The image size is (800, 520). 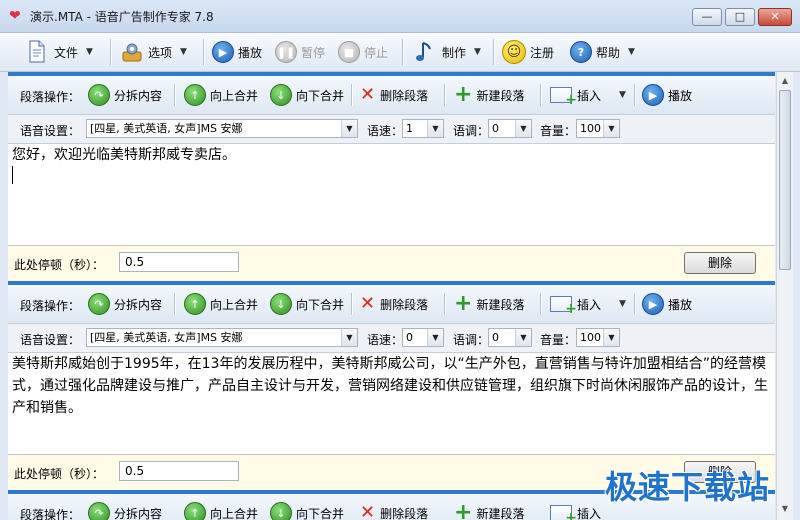 I want to click on scroll-up-arrow-icon: ▲, so click(x=785, y=81).